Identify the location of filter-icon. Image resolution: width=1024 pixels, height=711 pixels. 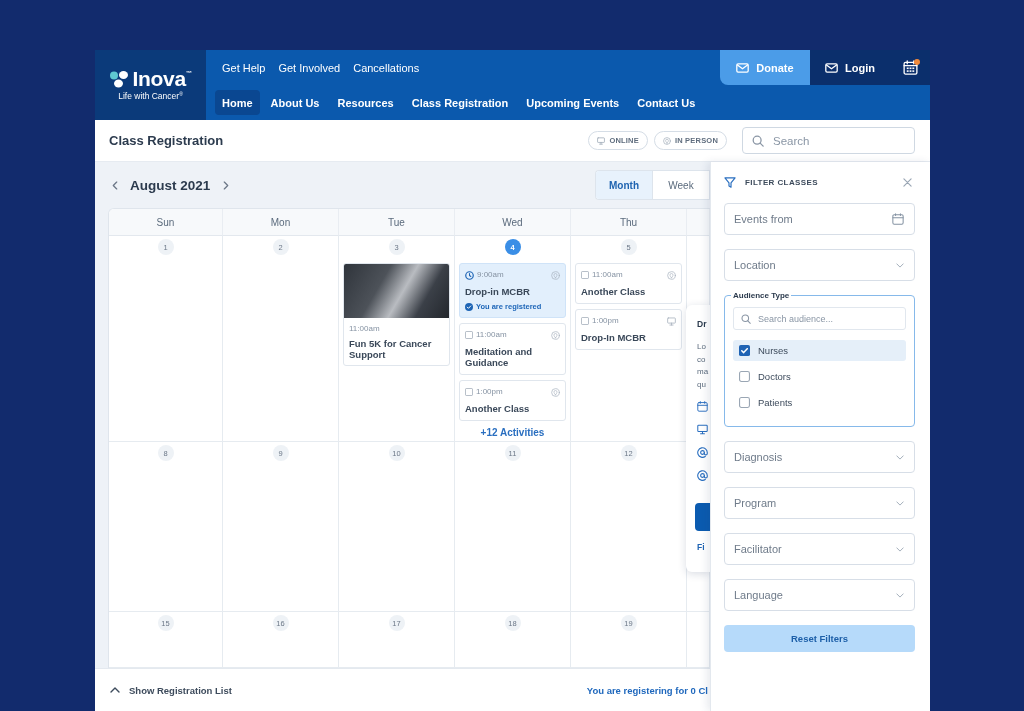
(730, 182).